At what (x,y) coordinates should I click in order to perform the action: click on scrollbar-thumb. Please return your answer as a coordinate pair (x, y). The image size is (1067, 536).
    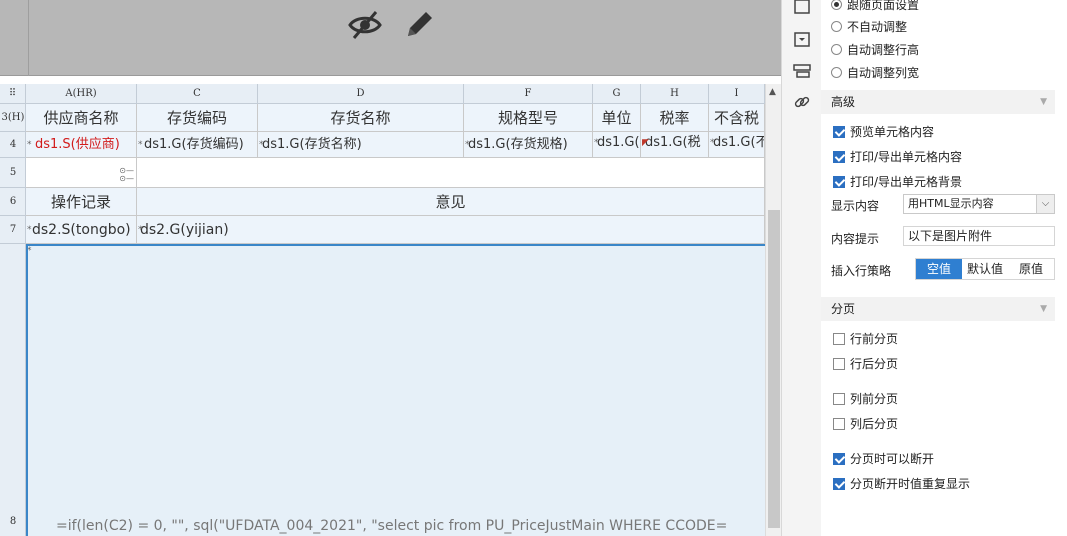
    Looking at the image, I should click on (774, 369).